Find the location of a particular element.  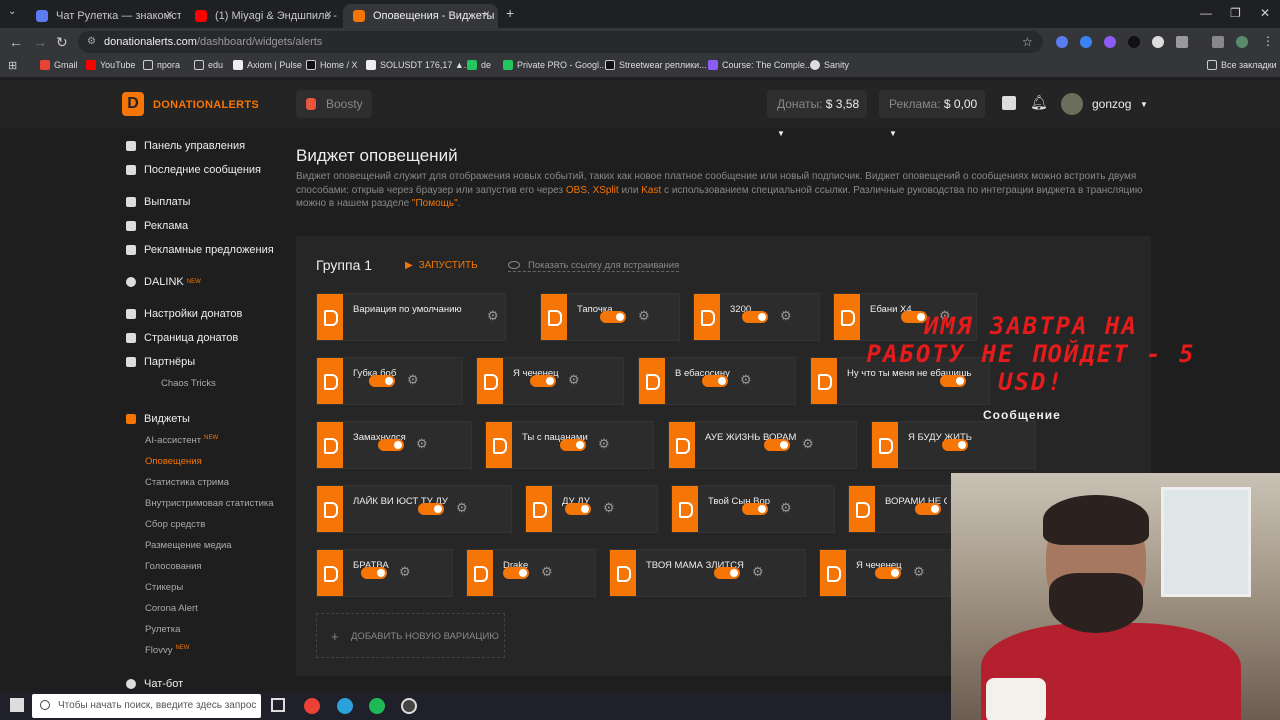

variation-card: Ты с пацанами ⚙ is located at coordinates (569, 445).